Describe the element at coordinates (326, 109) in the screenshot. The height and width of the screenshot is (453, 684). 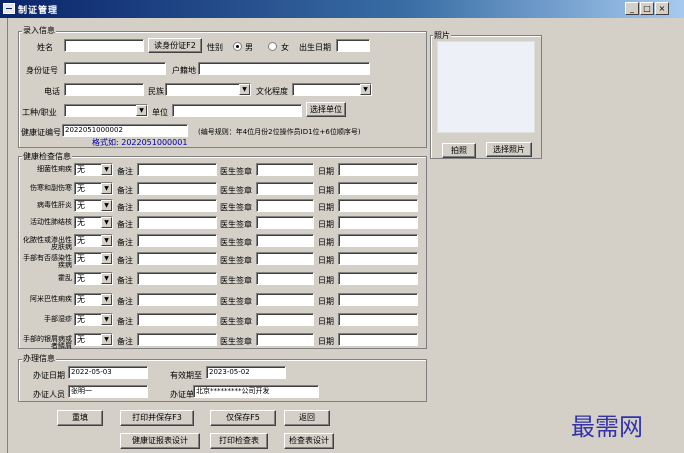
I see `select-unit-button: 选择单位` at that location.